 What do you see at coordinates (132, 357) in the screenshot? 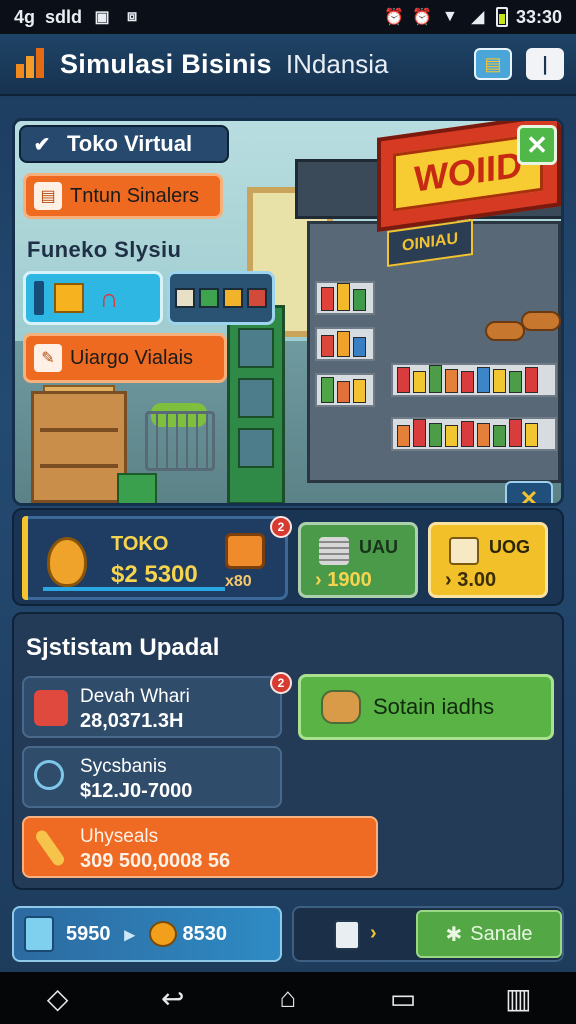
I see `uiargo-vialais-label: Uiargo Vialais` at bounding box center [132, 357].